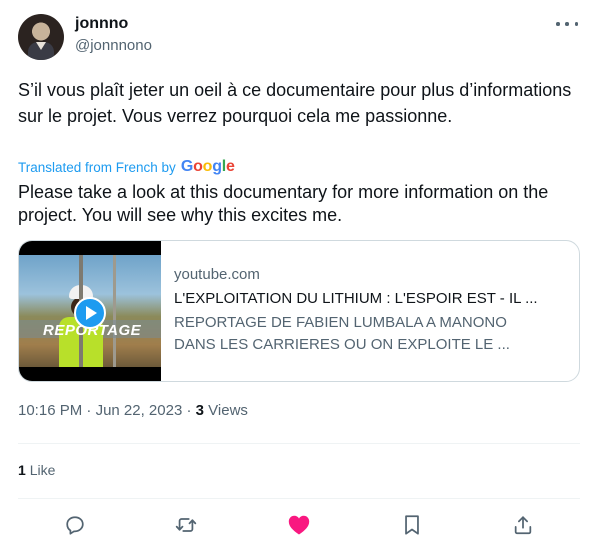 The image size is (598, 551). I want to click on views-label: Views, so click(228, 410).